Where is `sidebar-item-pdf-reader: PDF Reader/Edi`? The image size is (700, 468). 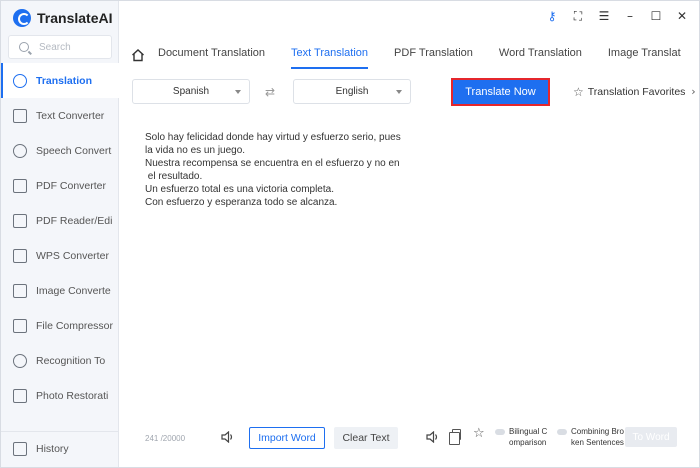 sidebar-item-pdf-reader: PDF Reader/Edi is located at coordinates (60, 220).